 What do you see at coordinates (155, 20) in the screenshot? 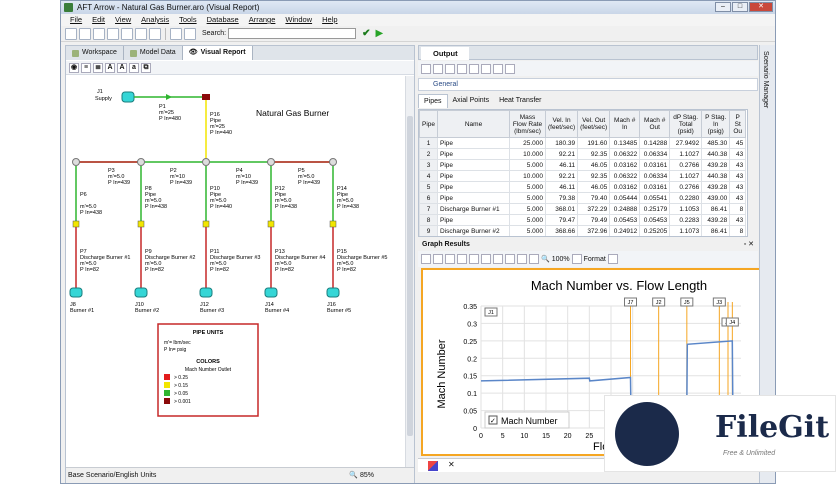
I see `menu-analysis: Analysis` at bounding box center [155, 20].